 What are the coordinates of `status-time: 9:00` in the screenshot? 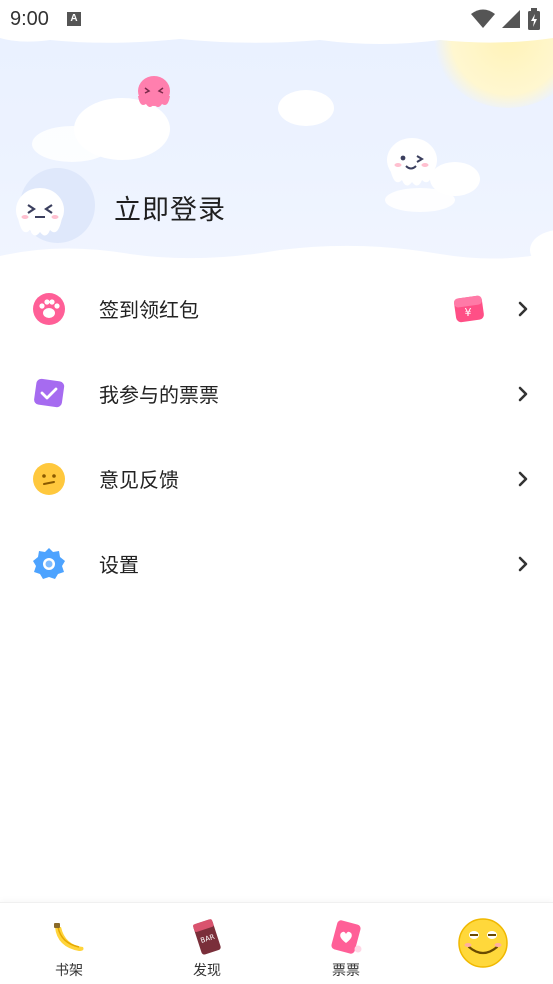 It's located at (29, 18).